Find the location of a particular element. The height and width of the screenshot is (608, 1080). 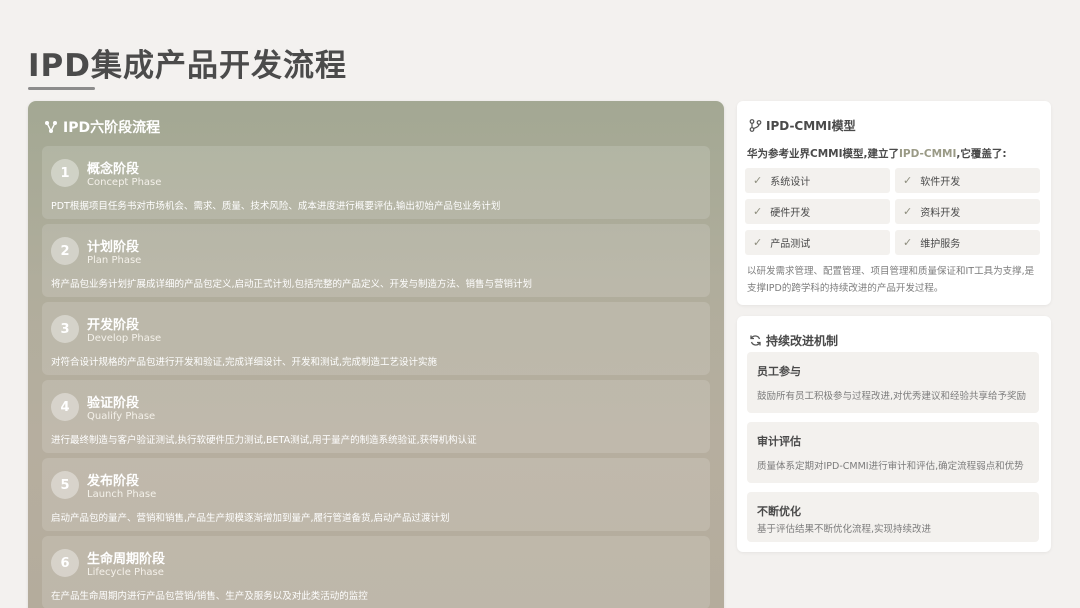

phase-english-name: Launch Phase is located at coordinates (122, 494).